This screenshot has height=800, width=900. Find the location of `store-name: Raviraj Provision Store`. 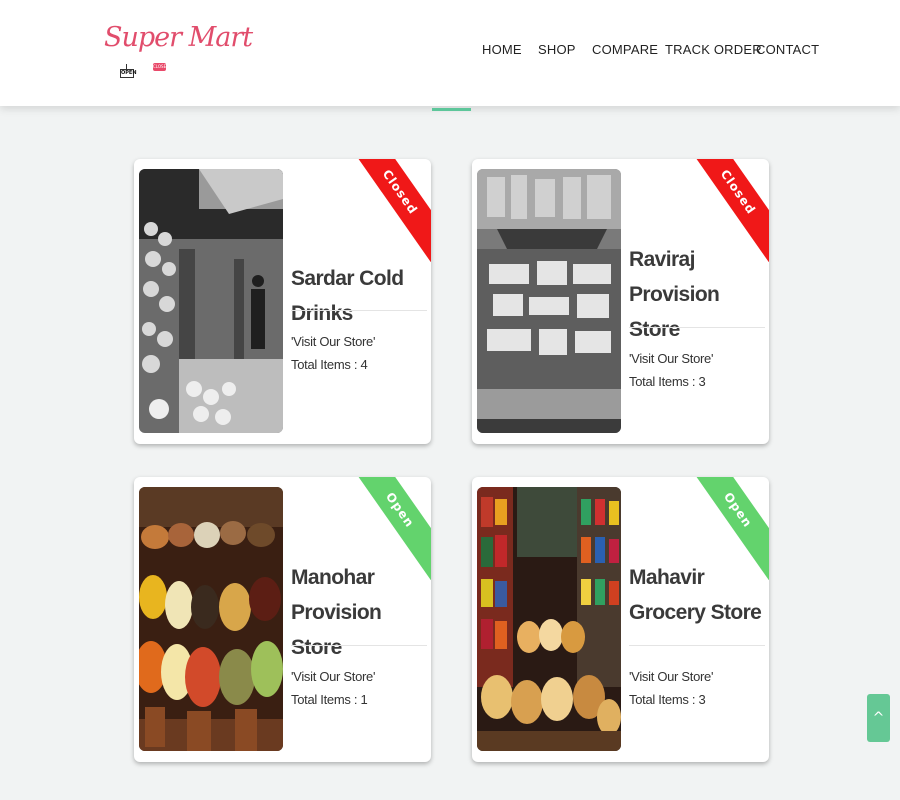

store-name: Raviraj Provision Store is located at coordinates (697, 294).